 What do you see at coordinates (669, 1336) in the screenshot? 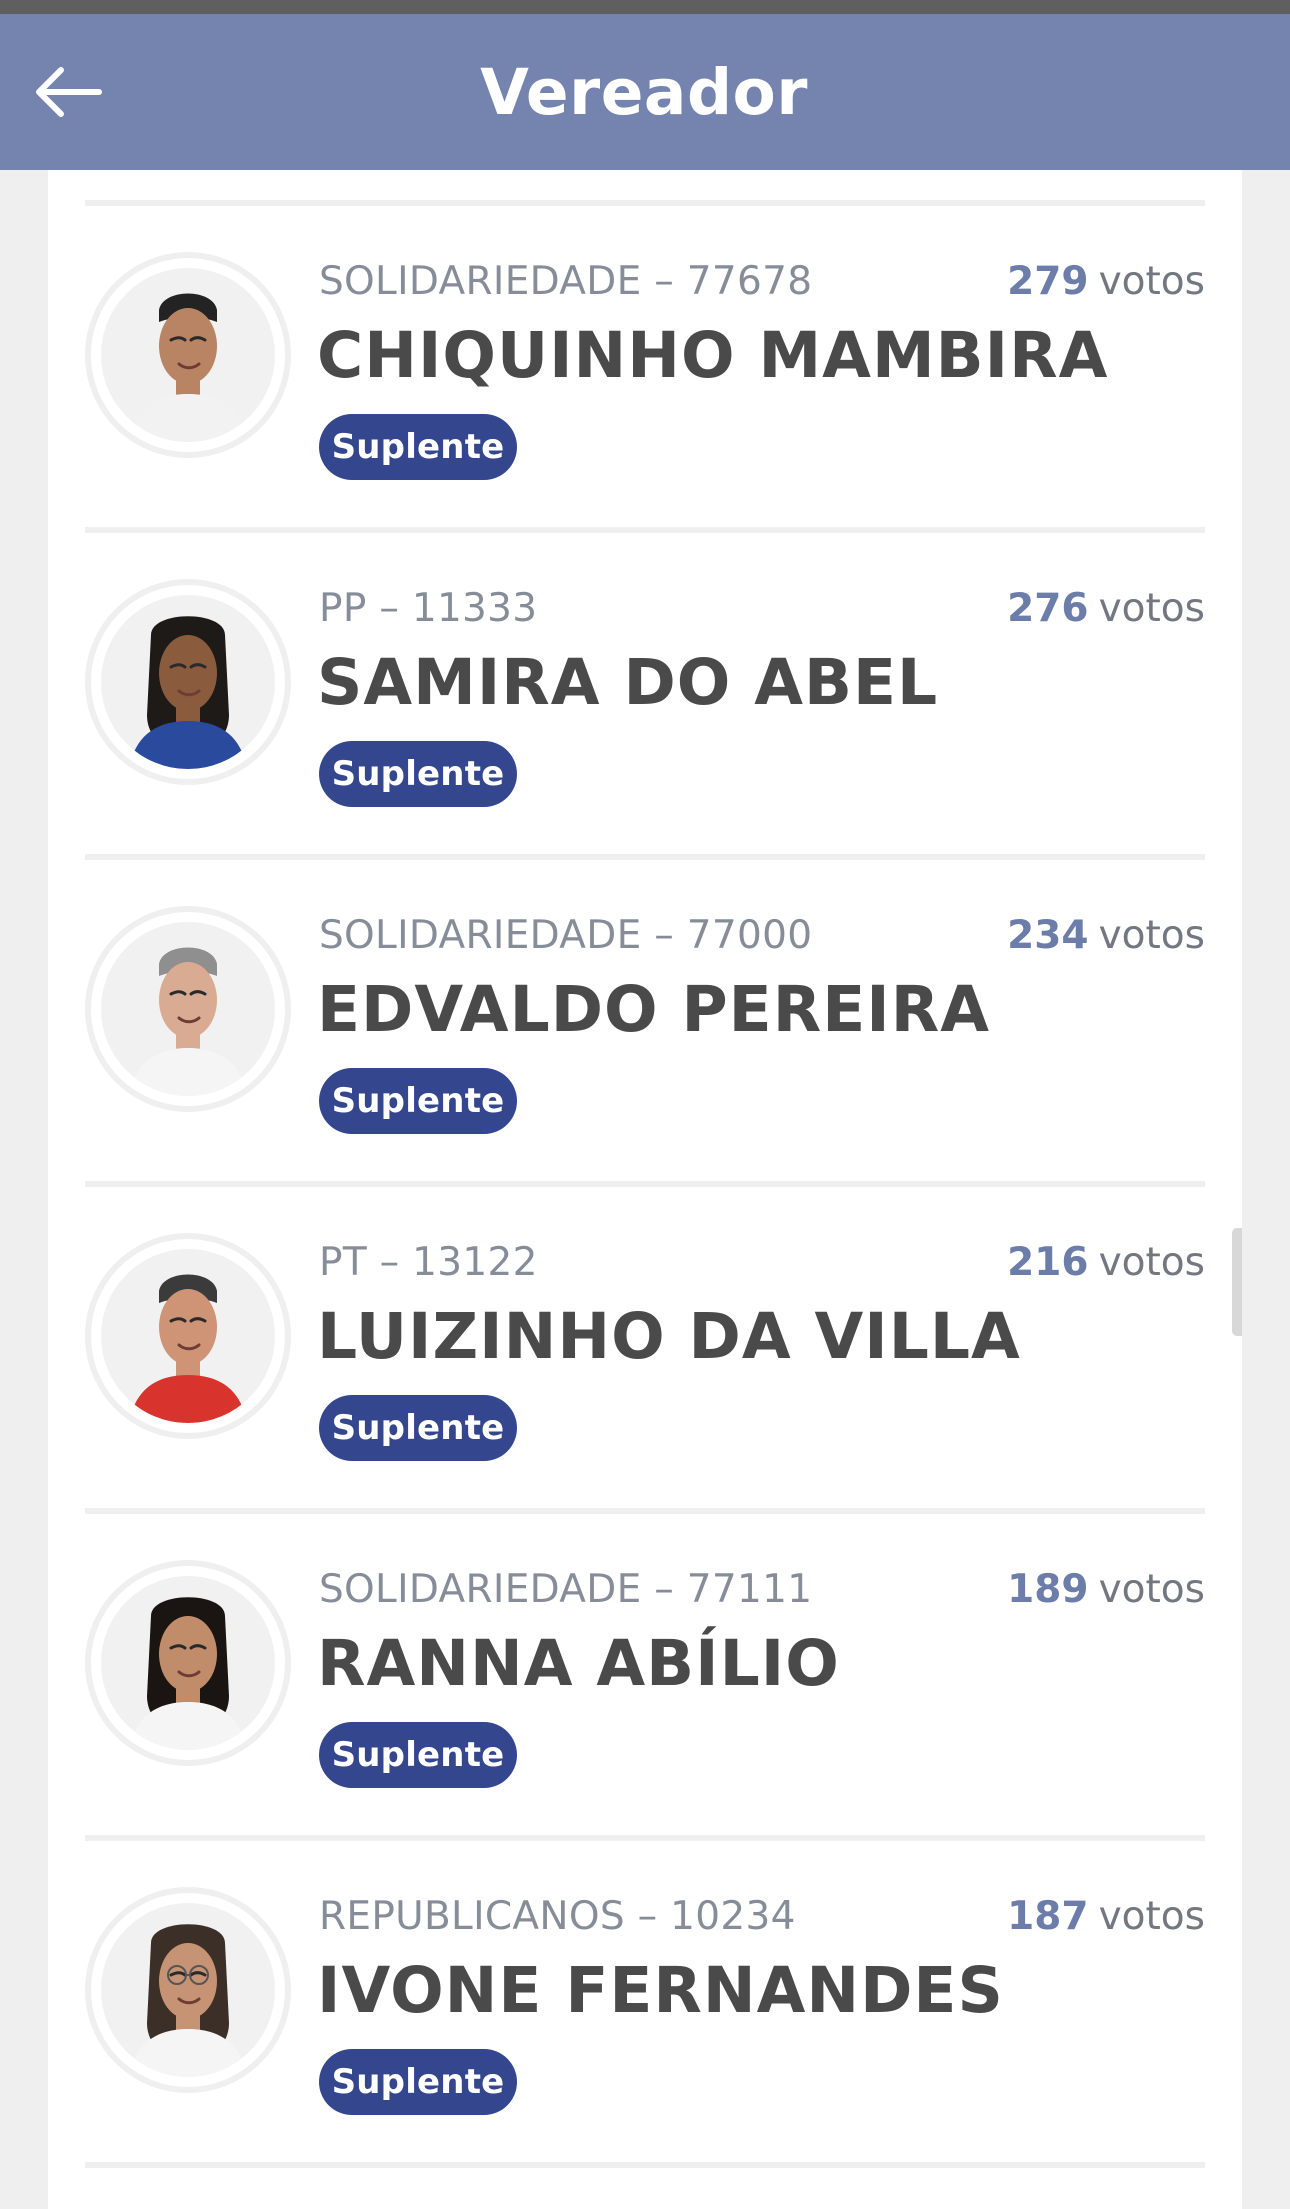
I see `candidate-name: LUIZINHO DA VILLA` at bounding box center [669, 1336].